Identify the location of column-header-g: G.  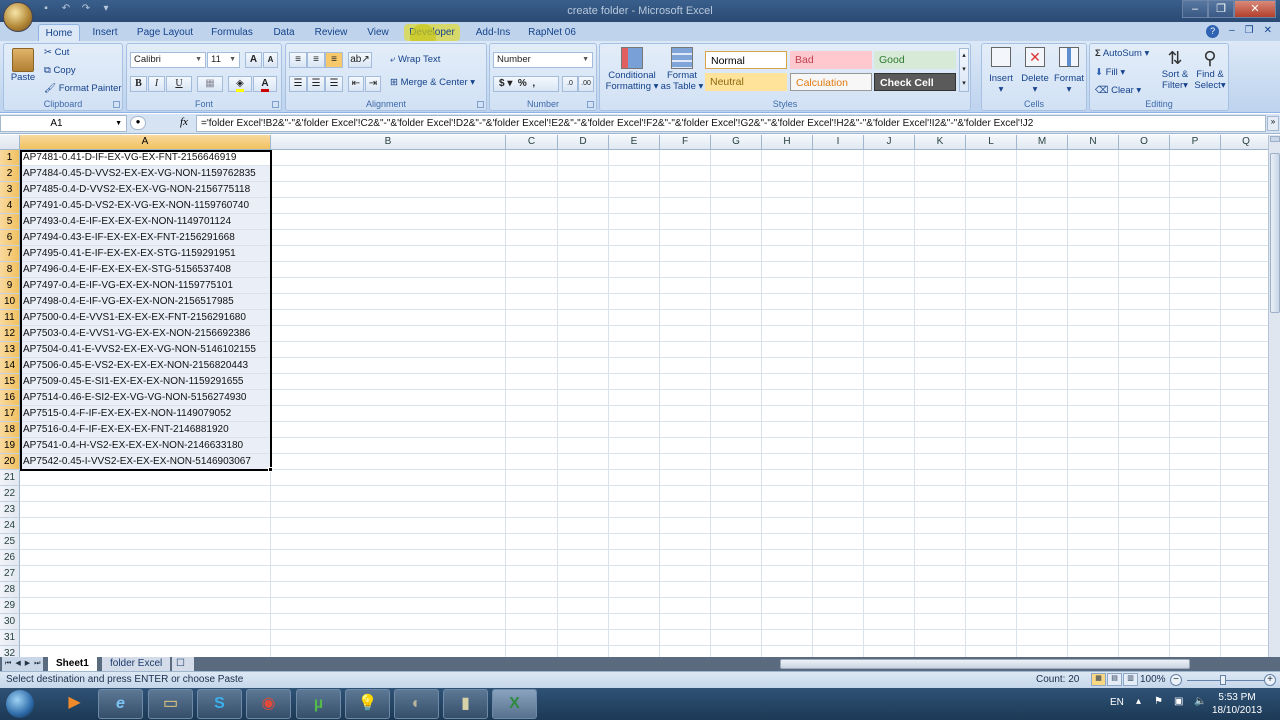
(736, 142).